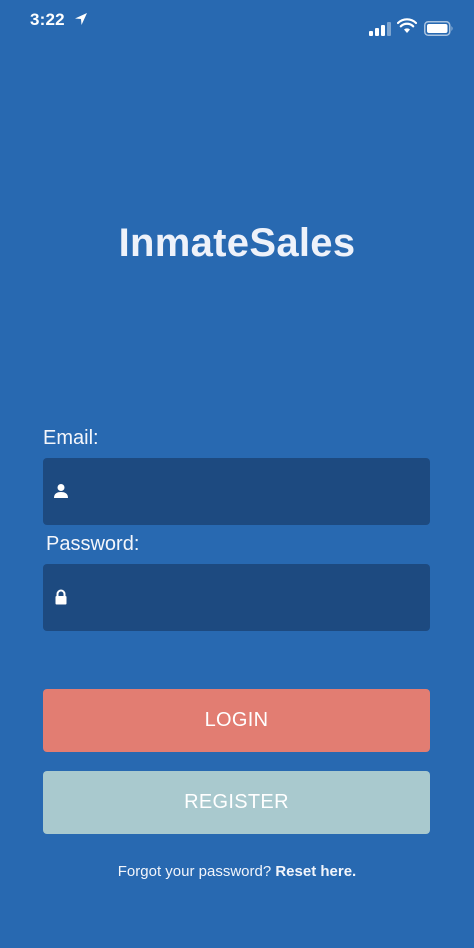  Describe the element at coordinates (407, 25) in the screenshot. I see `wifi-icon` at that location.